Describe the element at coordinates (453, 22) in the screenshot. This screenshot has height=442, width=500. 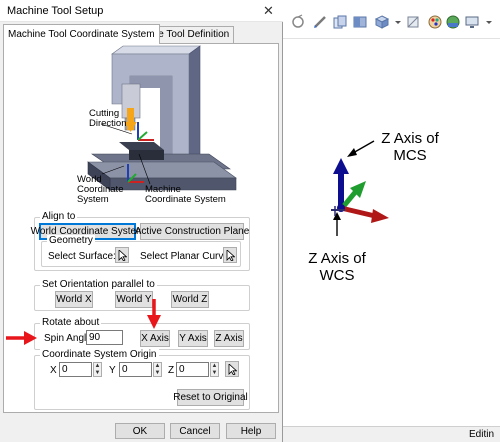
I see `render-icon` at that location.